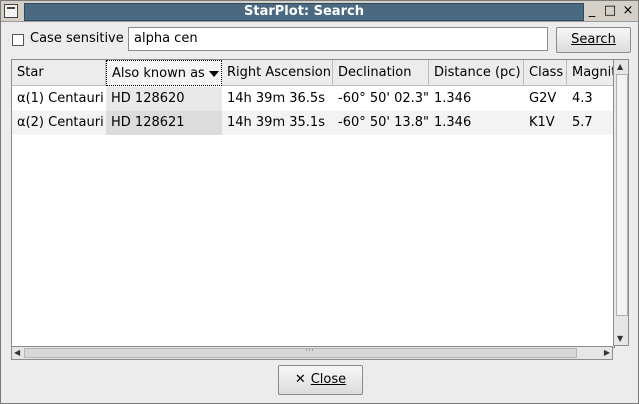  Describe the element at coordinates (276, 122) in the screenshot. I see `cell-right-ascension: 14h 39m 35.1s` at that location.